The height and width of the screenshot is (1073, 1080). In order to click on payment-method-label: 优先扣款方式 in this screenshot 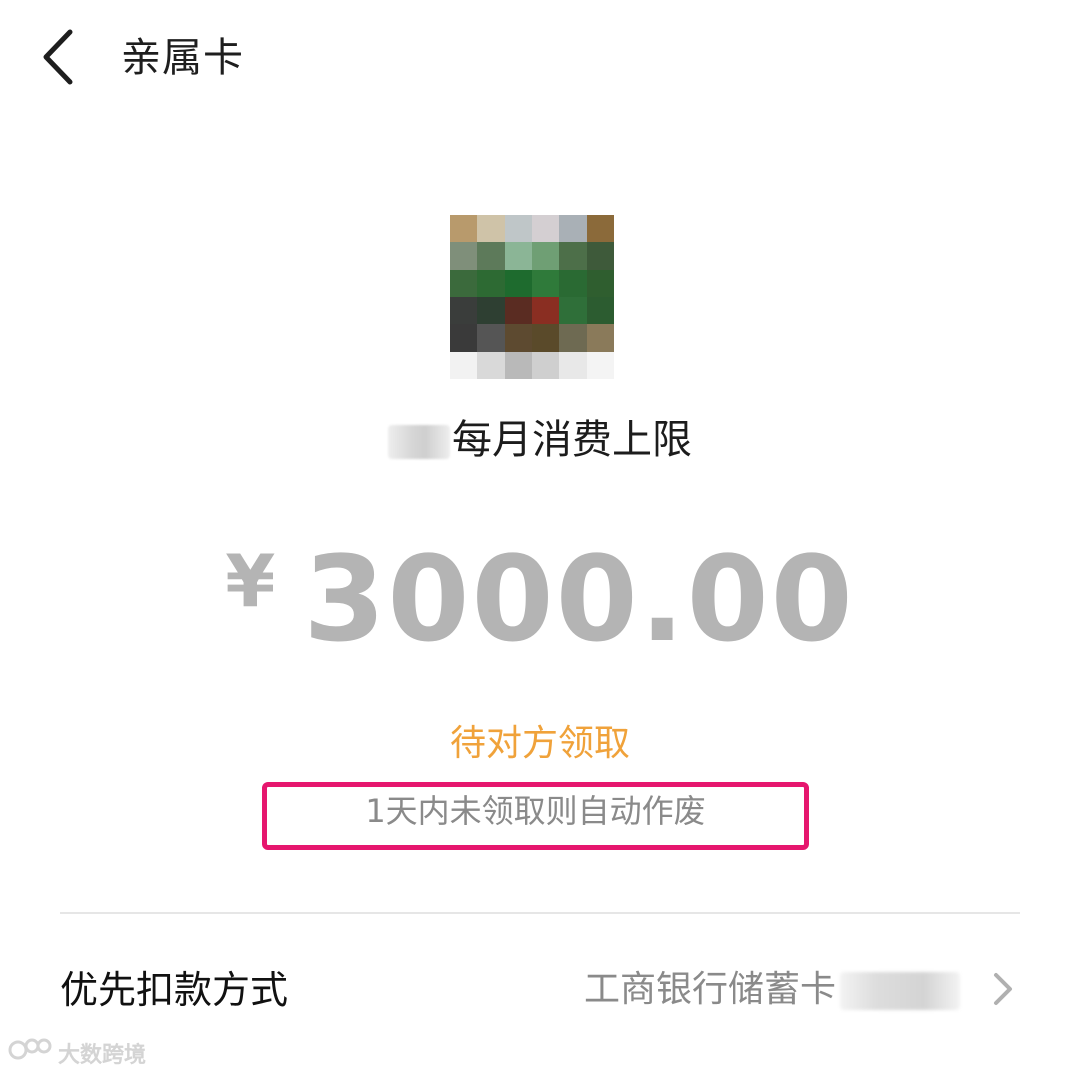, I will do `click(174, 990)`.